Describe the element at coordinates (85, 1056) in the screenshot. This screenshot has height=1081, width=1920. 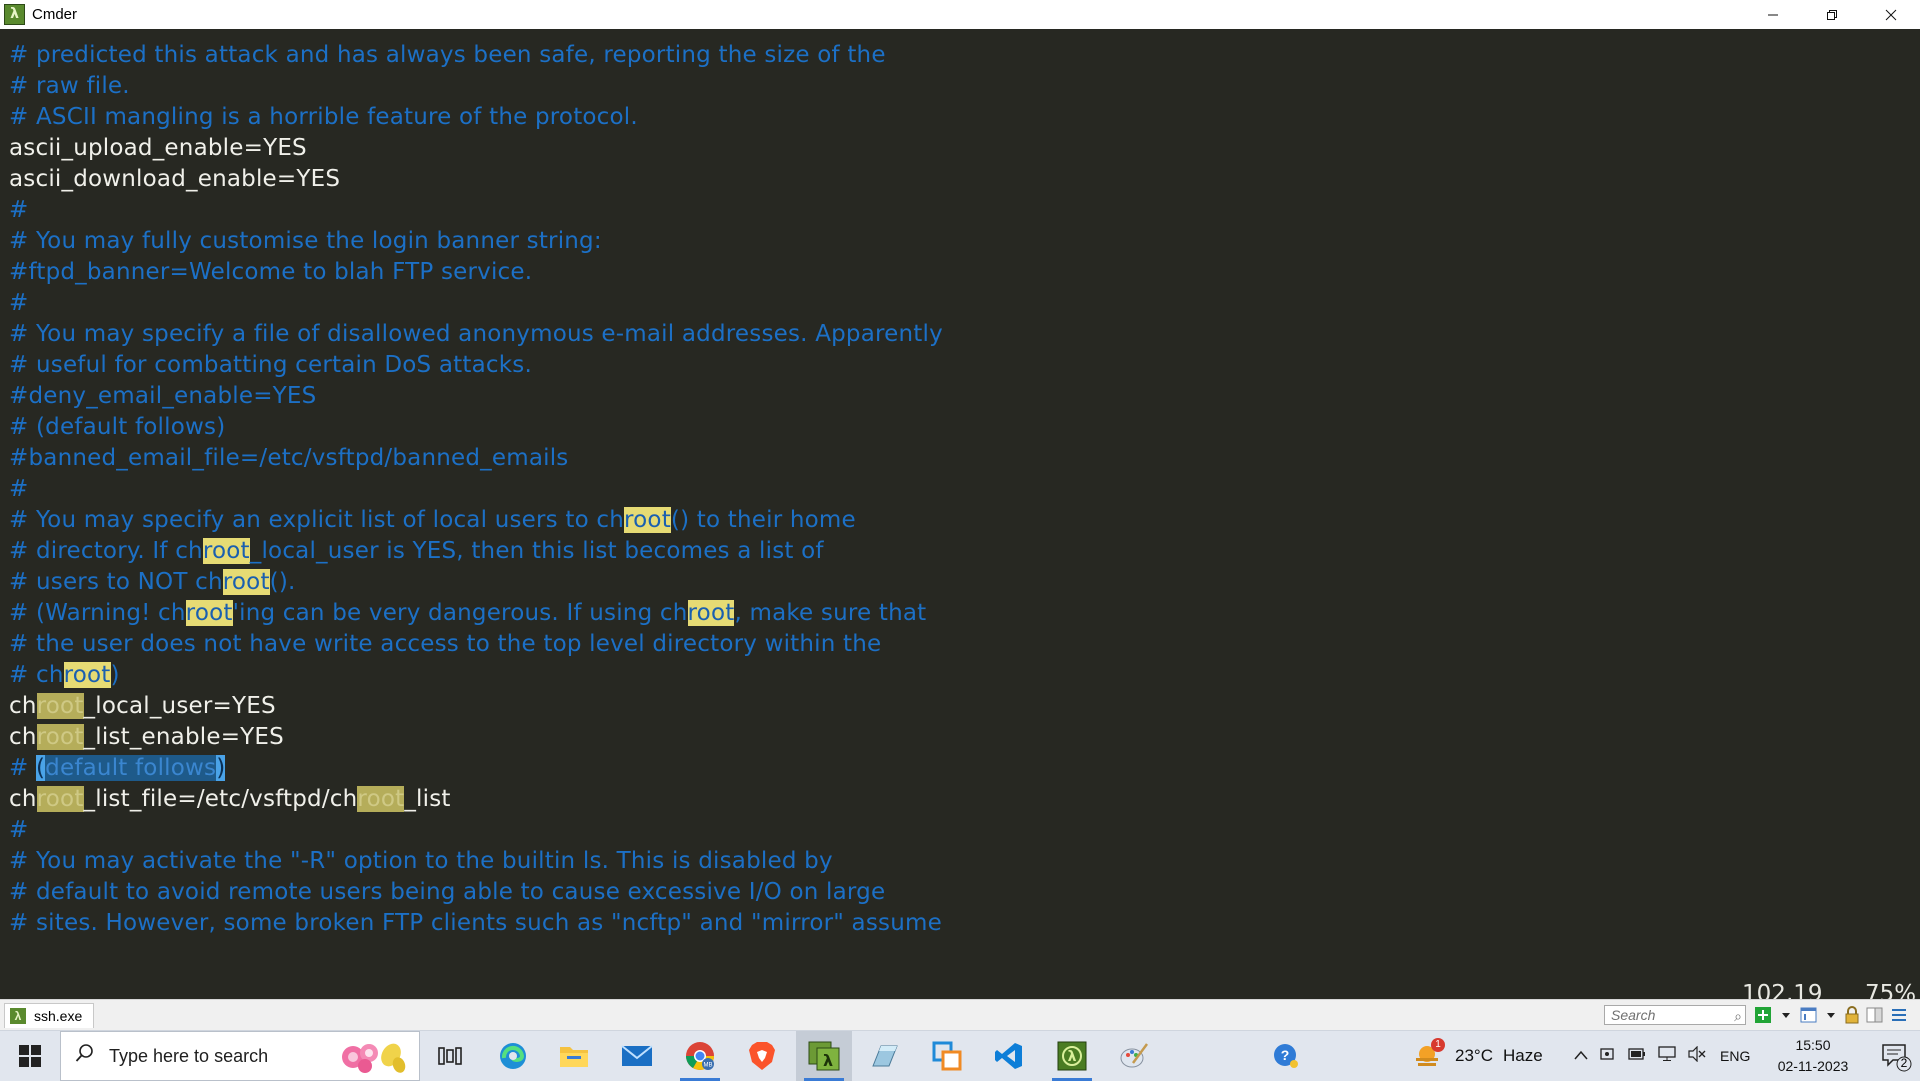
I see `search-icon` at that location.